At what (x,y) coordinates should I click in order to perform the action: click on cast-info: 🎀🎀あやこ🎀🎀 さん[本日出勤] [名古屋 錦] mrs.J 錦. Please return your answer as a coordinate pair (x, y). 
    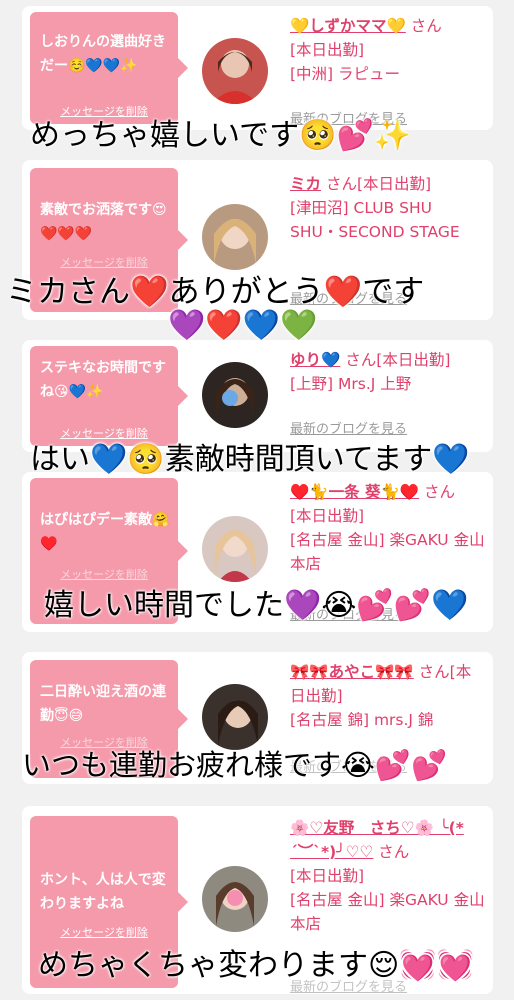
    Looking at the image, I should click on (387, 696).